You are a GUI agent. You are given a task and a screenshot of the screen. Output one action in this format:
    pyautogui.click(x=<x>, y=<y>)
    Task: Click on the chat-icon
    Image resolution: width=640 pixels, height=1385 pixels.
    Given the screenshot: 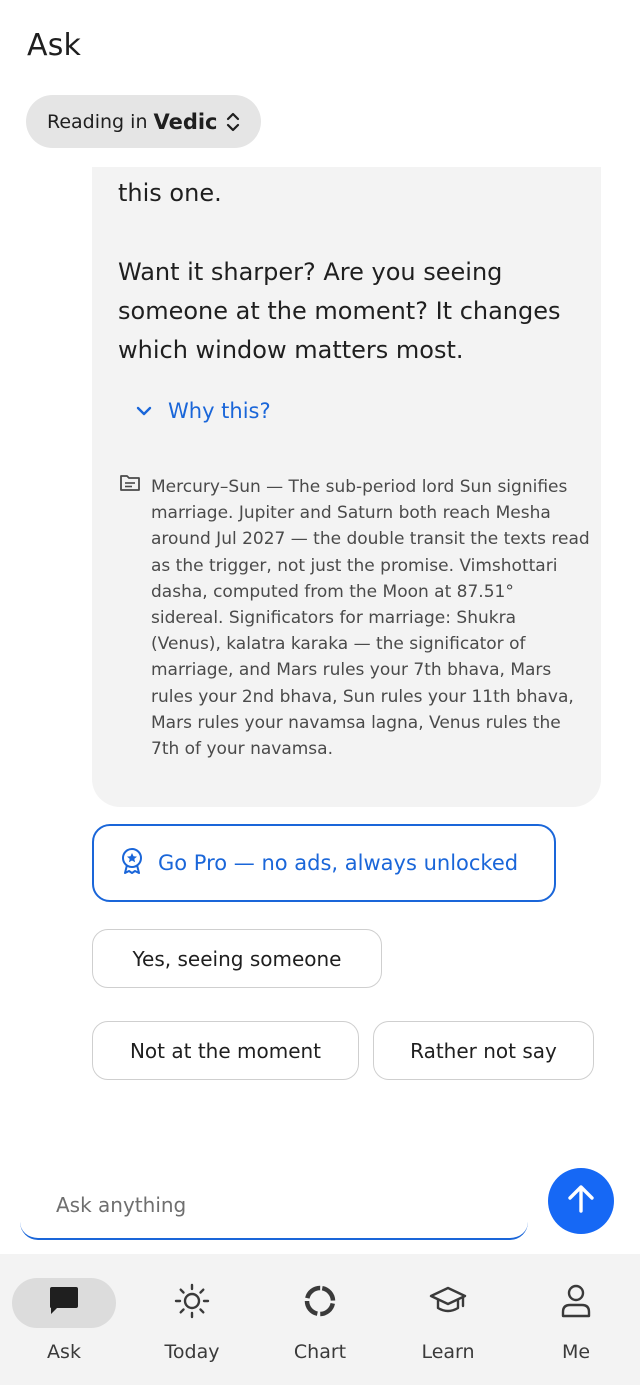 What is the action you would take?
    pyautogui.click(x=64, y=1303)
    